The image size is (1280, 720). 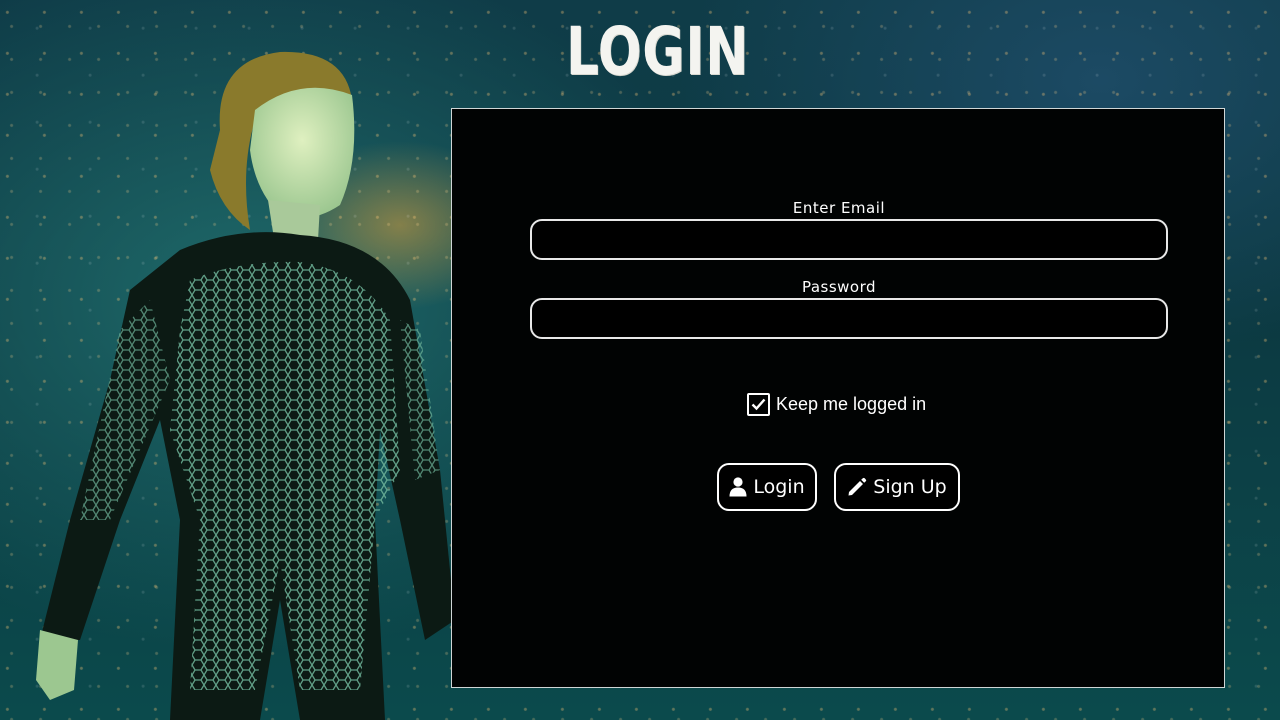 I want to click on remember-checkbox, so click(x=758, y=404).